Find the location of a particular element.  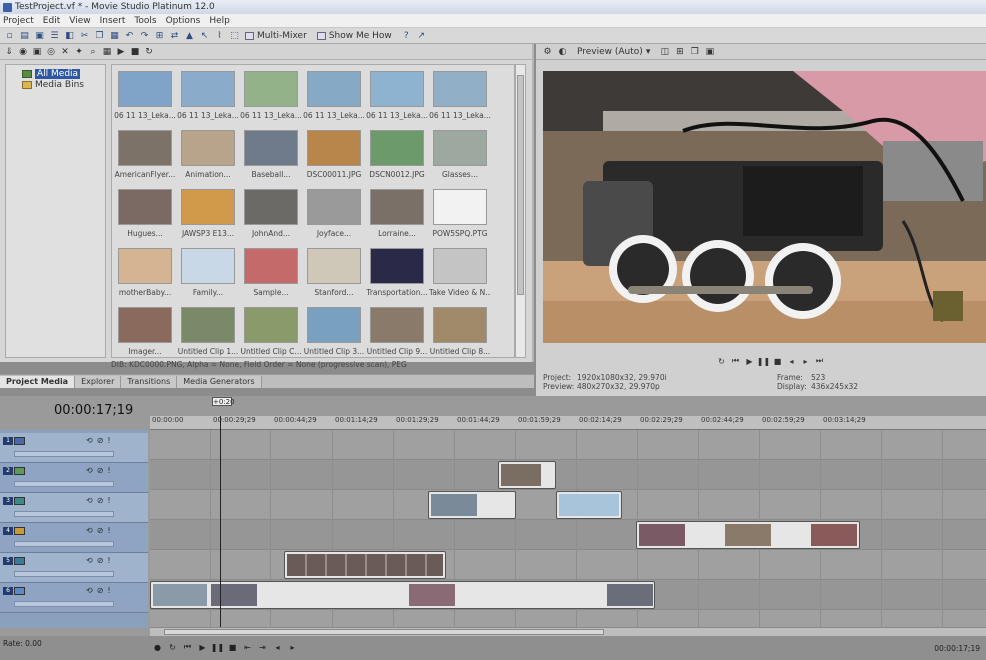

preview-stop-icon: ■ is located at coordinates (777, 361).